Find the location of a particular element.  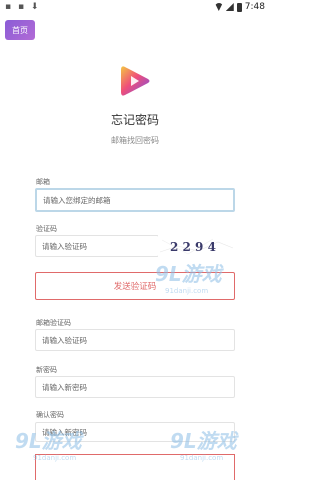

status-right: 7:48 is located at coordinates (239, 7).